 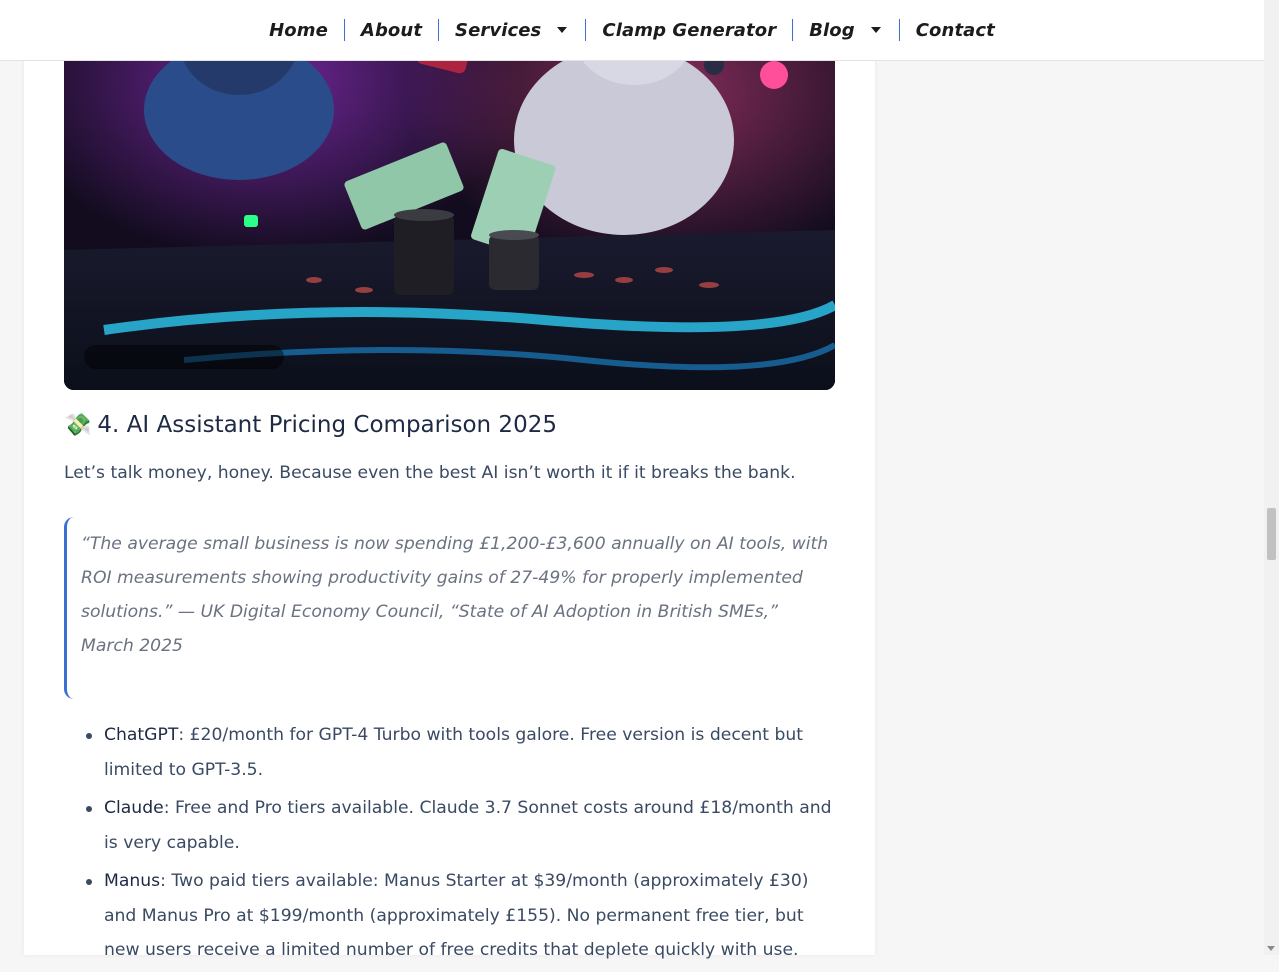 I want to click on scroll-down-arrow-icon, so click(x=1271, y=948).